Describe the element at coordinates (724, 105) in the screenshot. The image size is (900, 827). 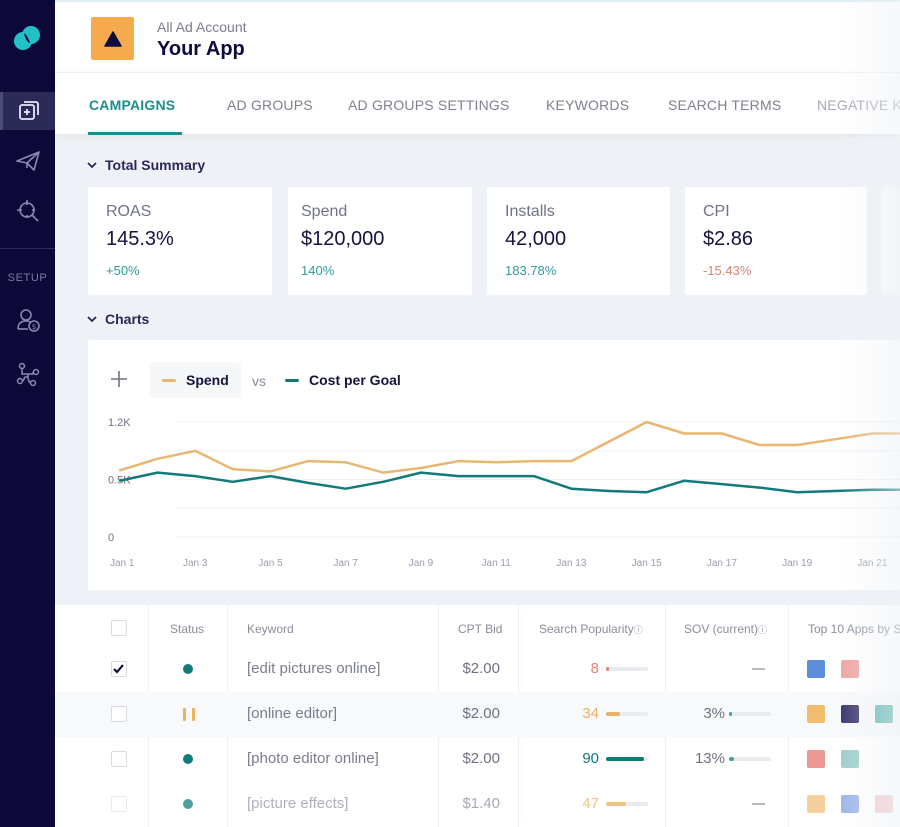
I see `tab-search-terms: SEARCH TERMS` at that location.